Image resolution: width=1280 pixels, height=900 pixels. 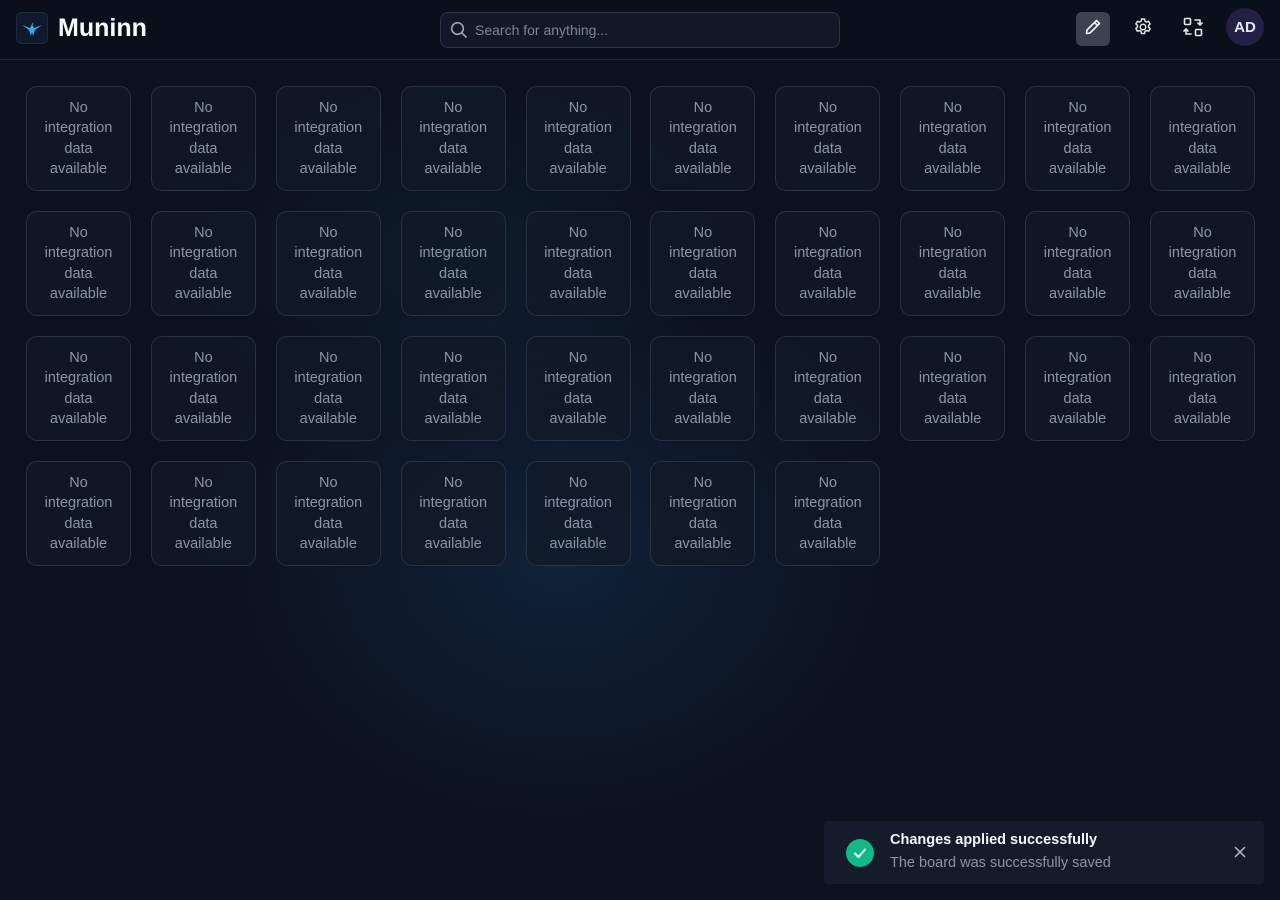 I want to click on top-header: Muninn Search for anything... AD, so click(x=640, y=30).